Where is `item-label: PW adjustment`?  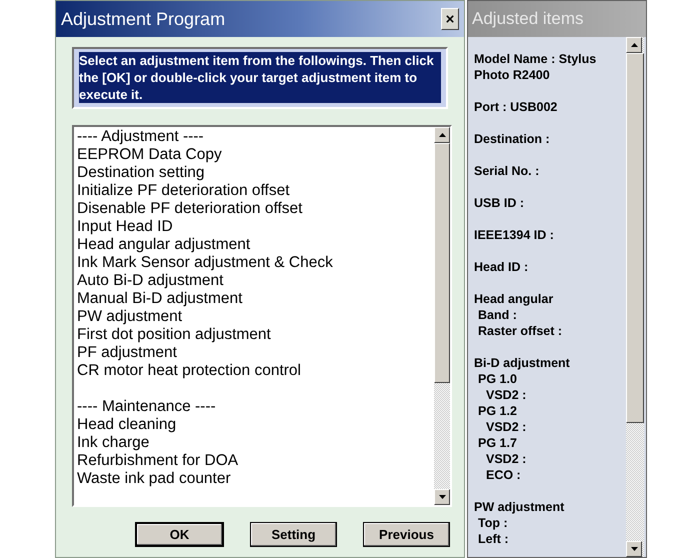
item-label: PW adjustment is located at coordinates (520, 507).